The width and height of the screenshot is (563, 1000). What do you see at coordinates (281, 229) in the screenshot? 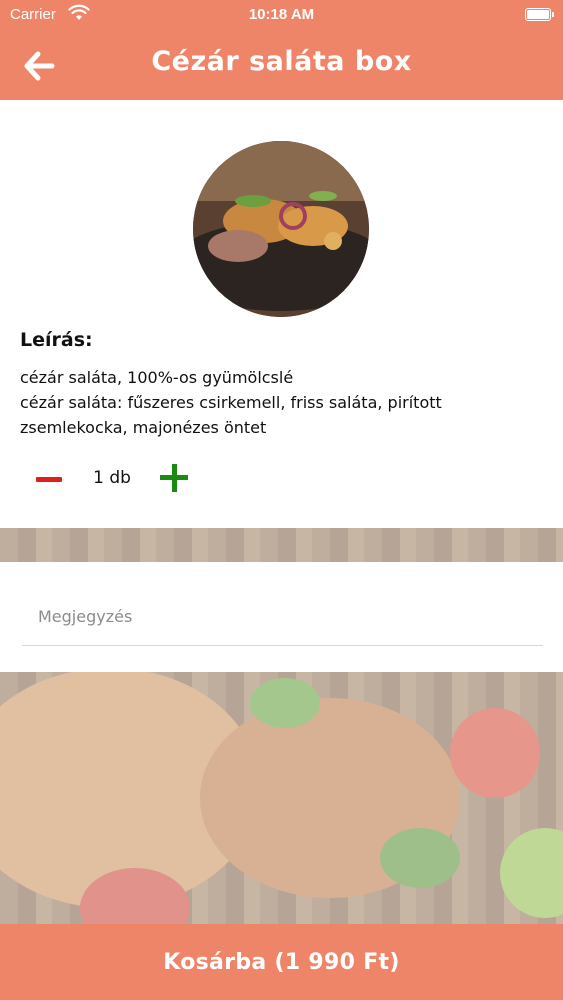
I see `dish-photo` at bounding box center [281, 229].